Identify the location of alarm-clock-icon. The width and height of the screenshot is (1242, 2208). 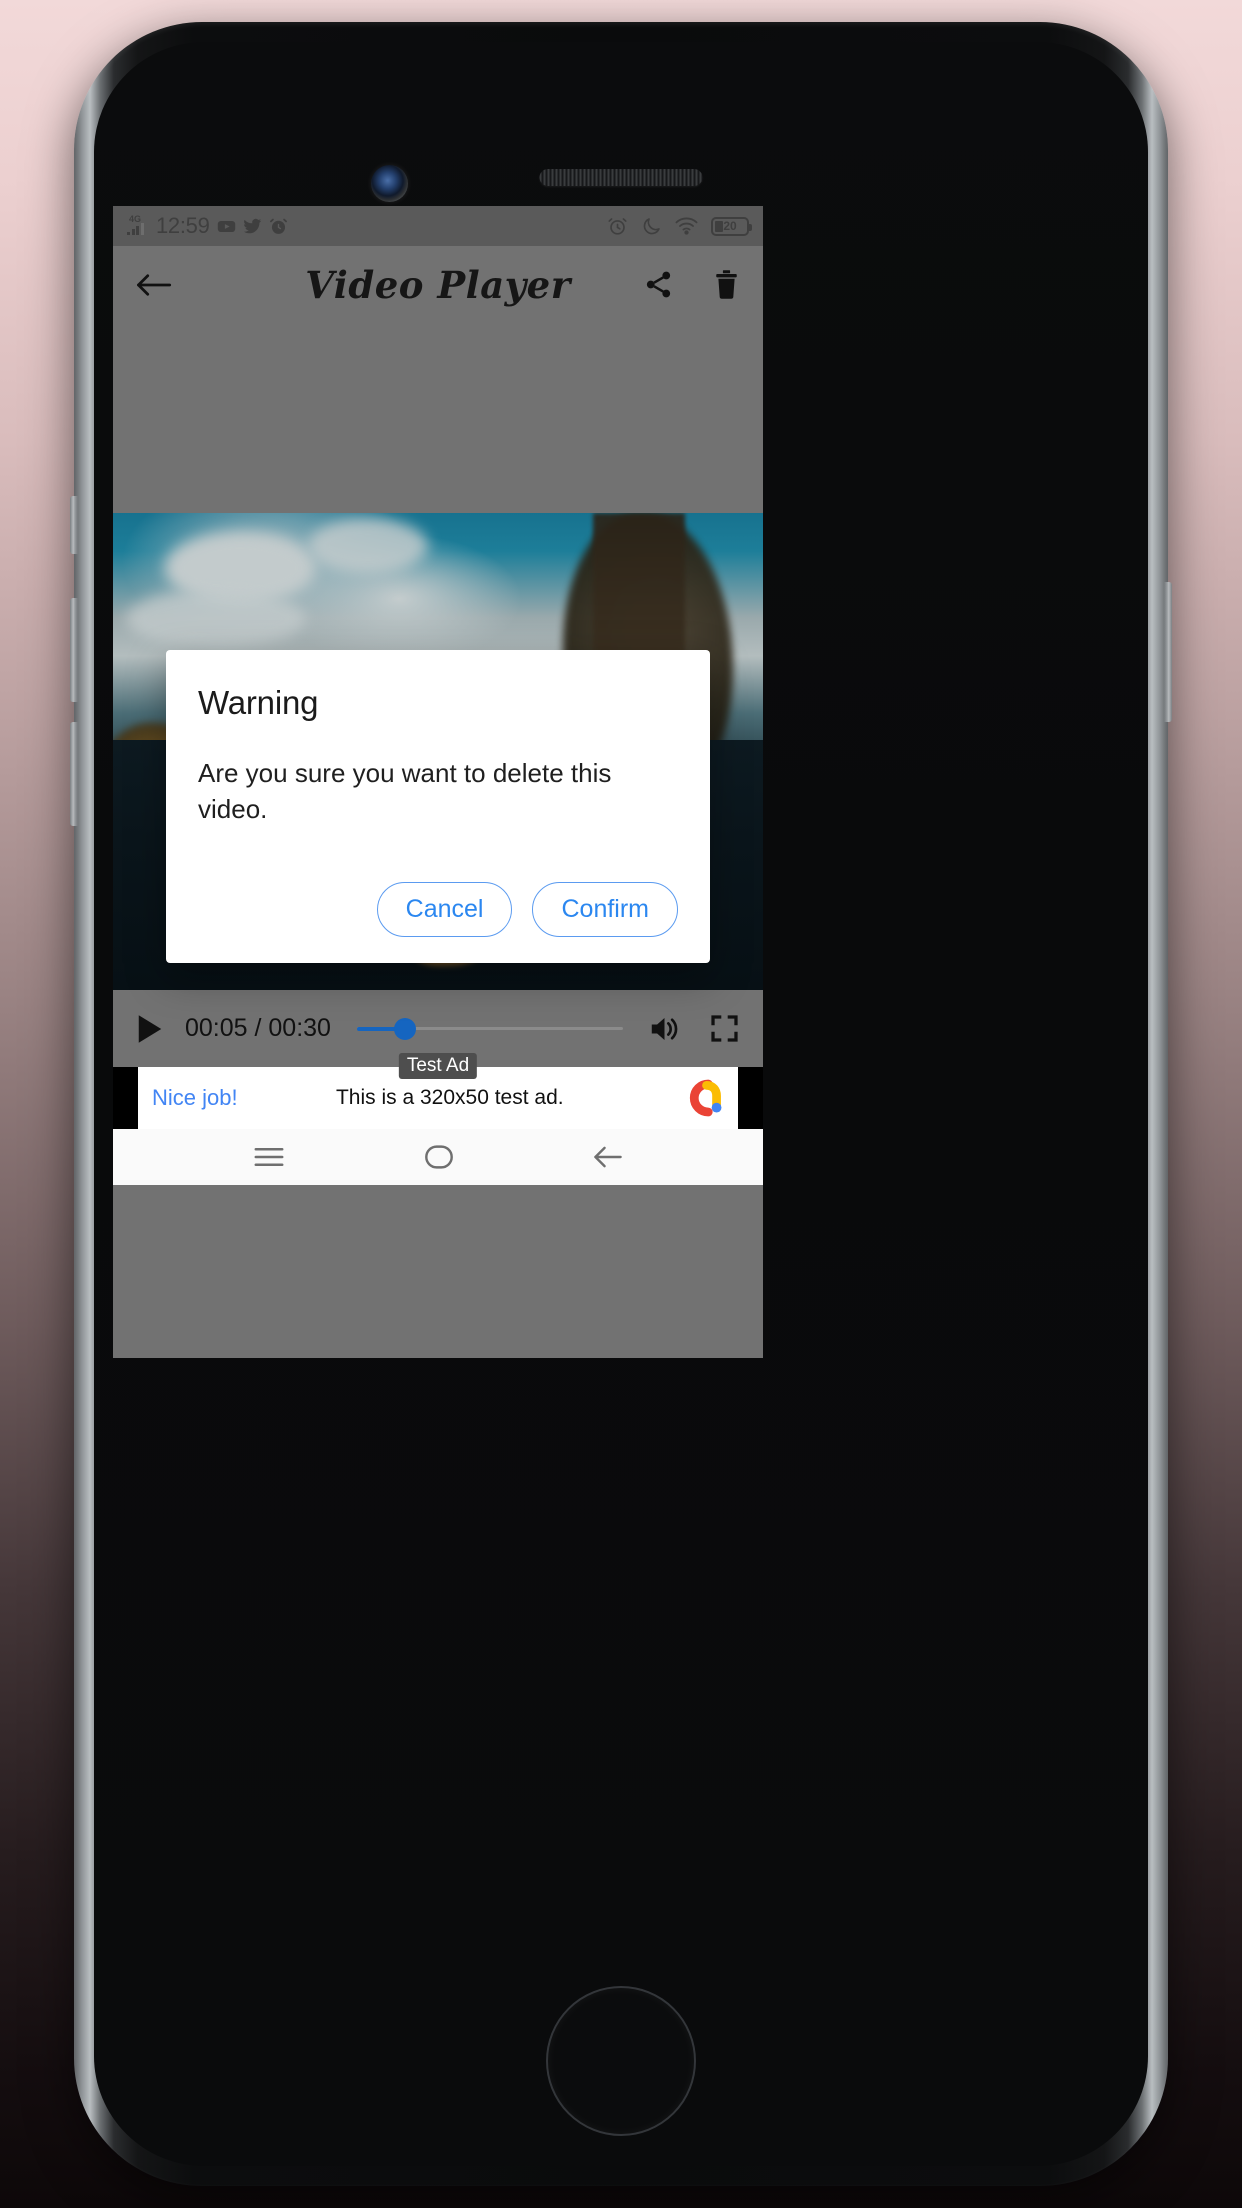
(617, 226).